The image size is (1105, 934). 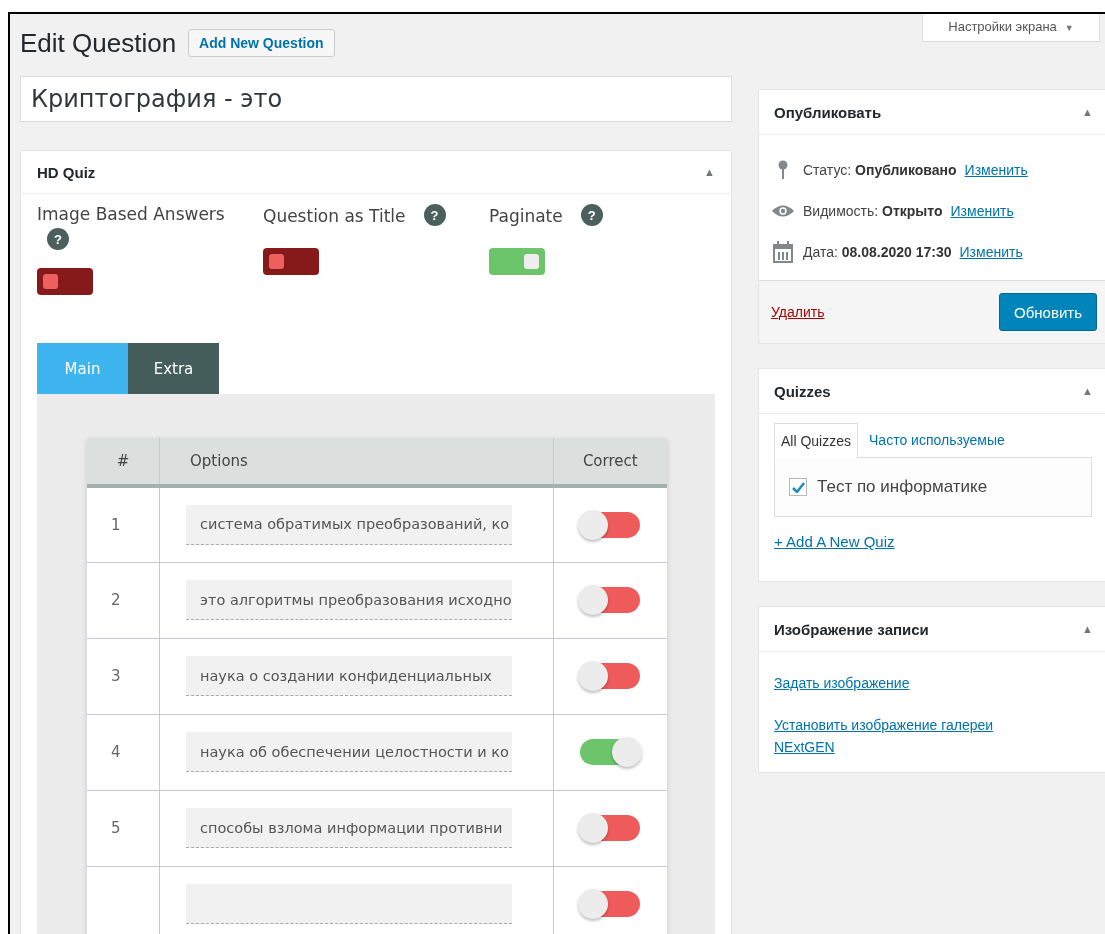 What do you see at coordinates (349, 752) in the screenshot?
I see `answer-input-field: наука об обеспечении целостности и ко` at bounding box center [349, 752].